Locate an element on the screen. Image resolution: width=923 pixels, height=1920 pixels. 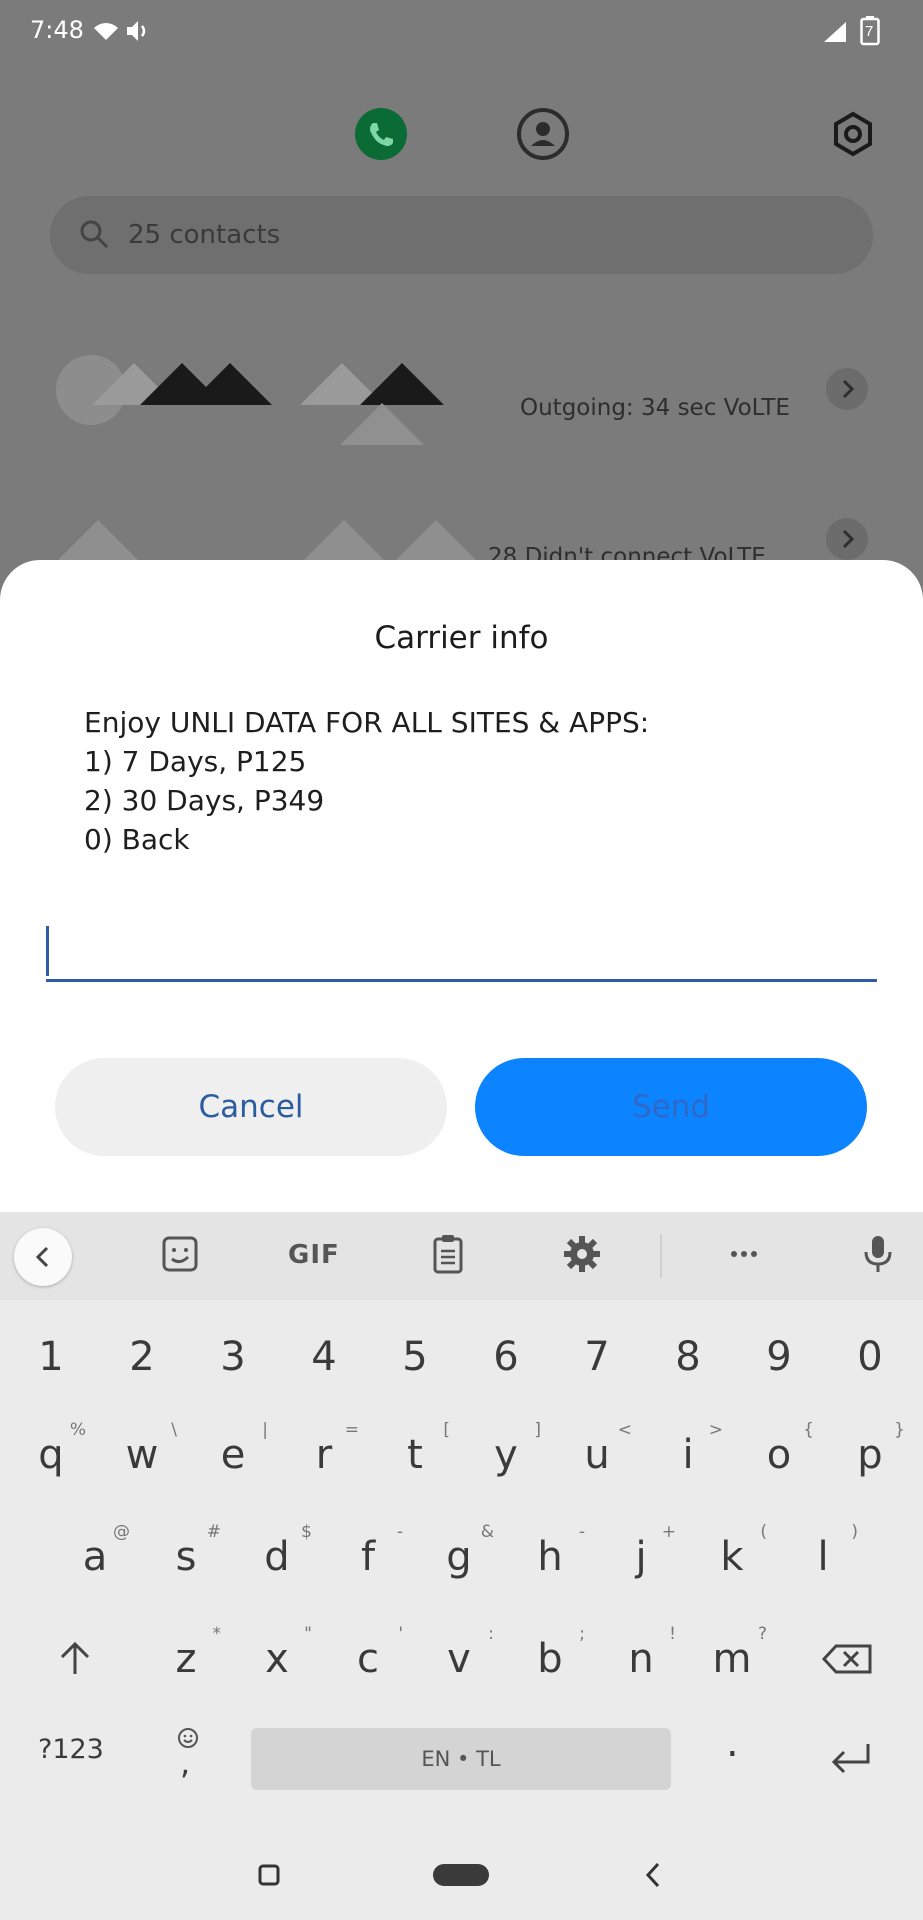
key-d: $ d is located at coordinates (277, 1563).